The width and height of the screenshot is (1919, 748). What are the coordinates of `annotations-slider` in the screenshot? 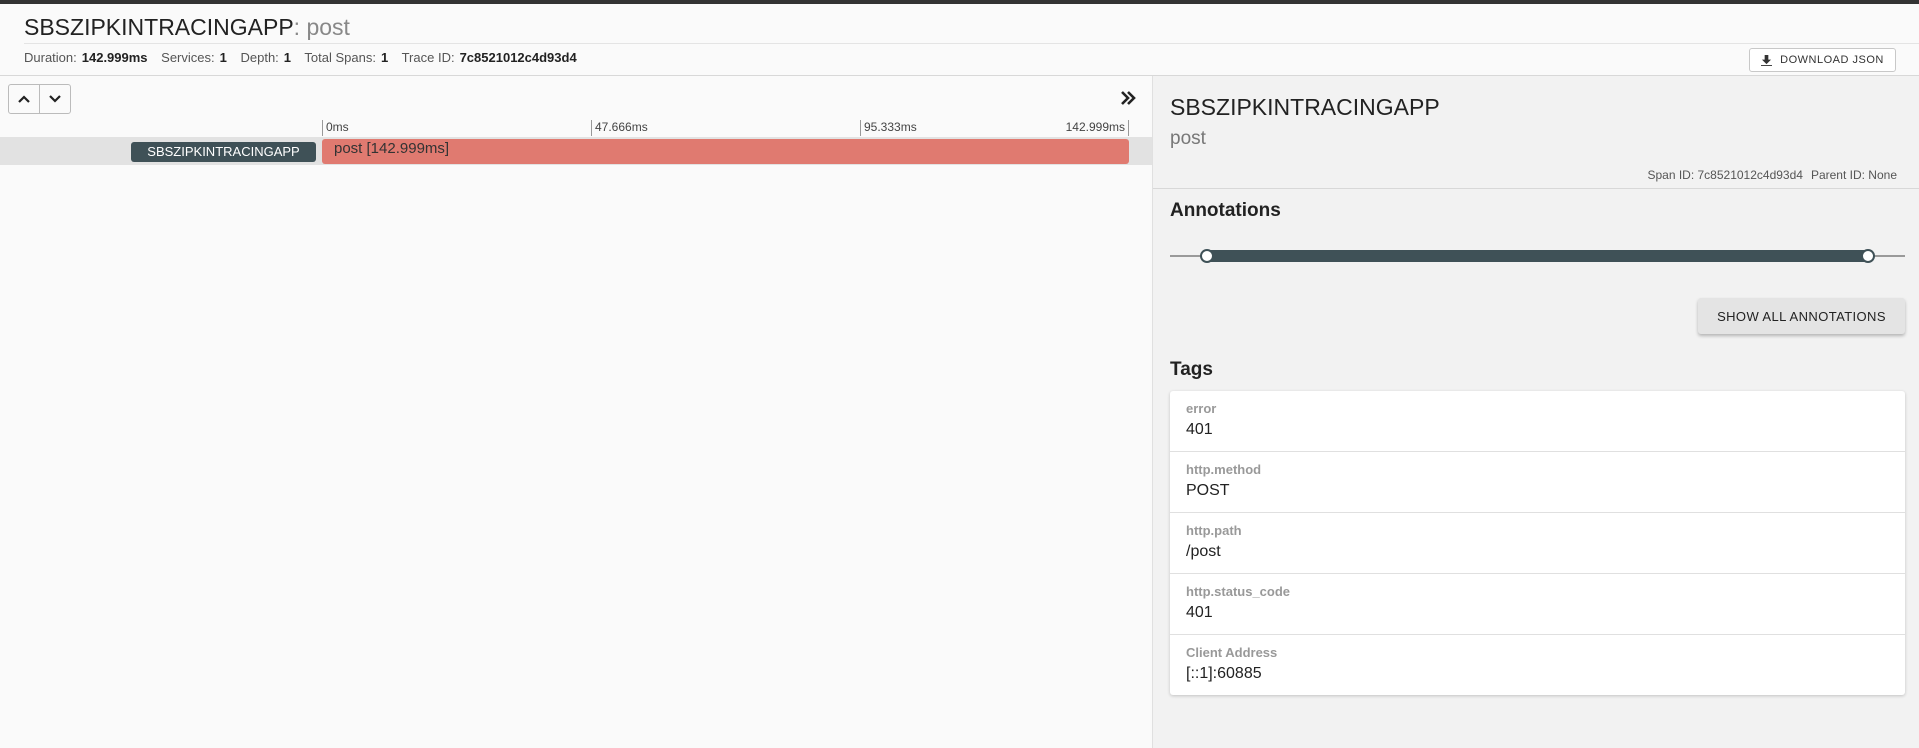 It's located at (1537, 256).